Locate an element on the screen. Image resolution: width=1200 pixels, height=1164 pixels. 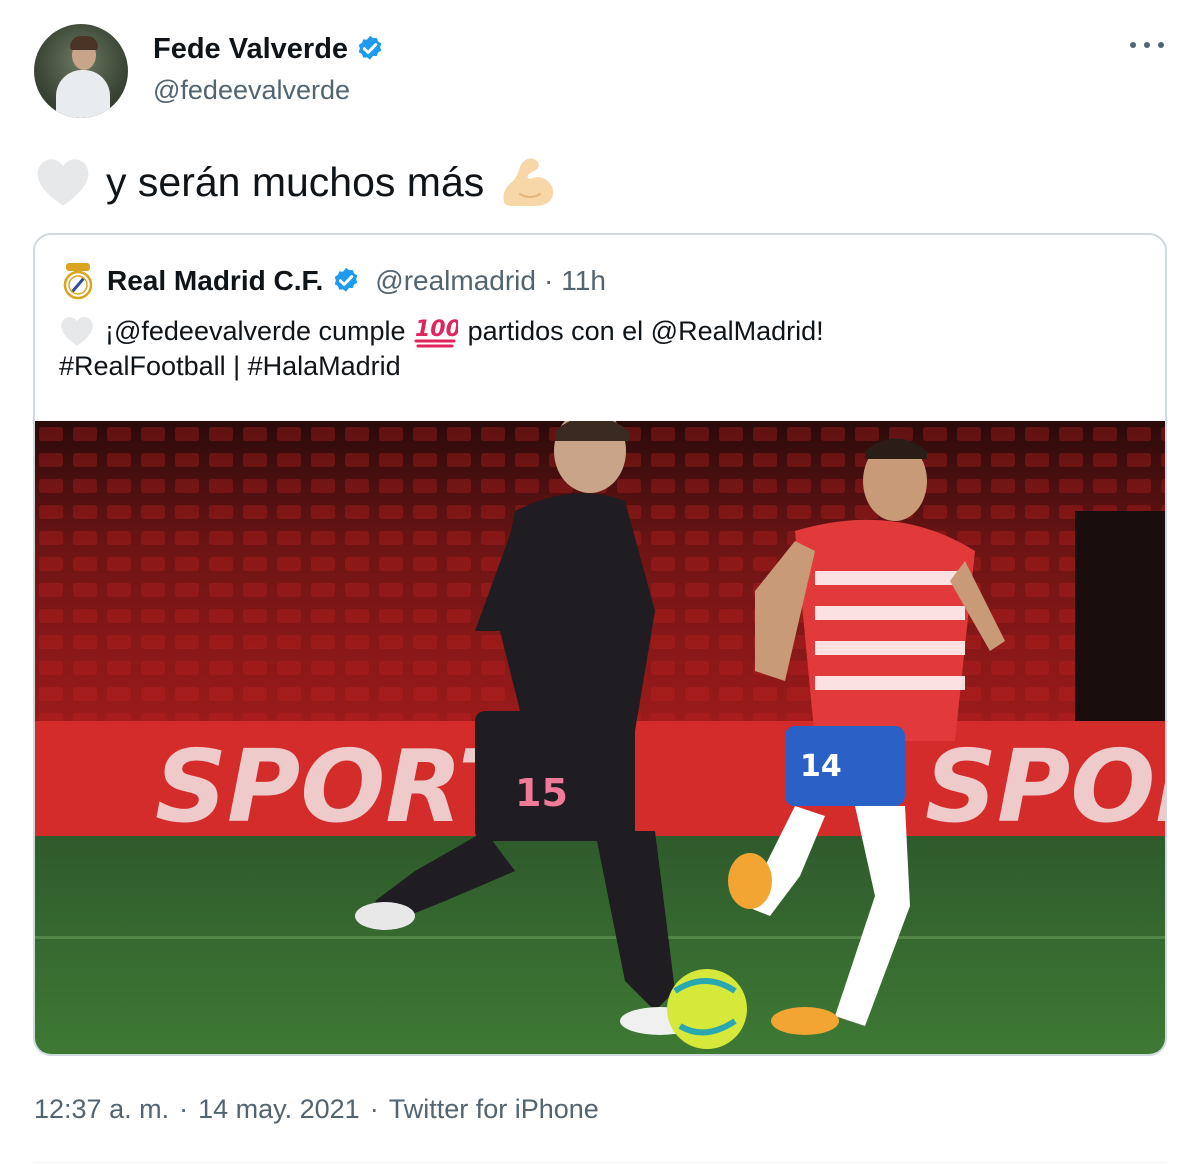
divider is located at coordinates (600, 1162).